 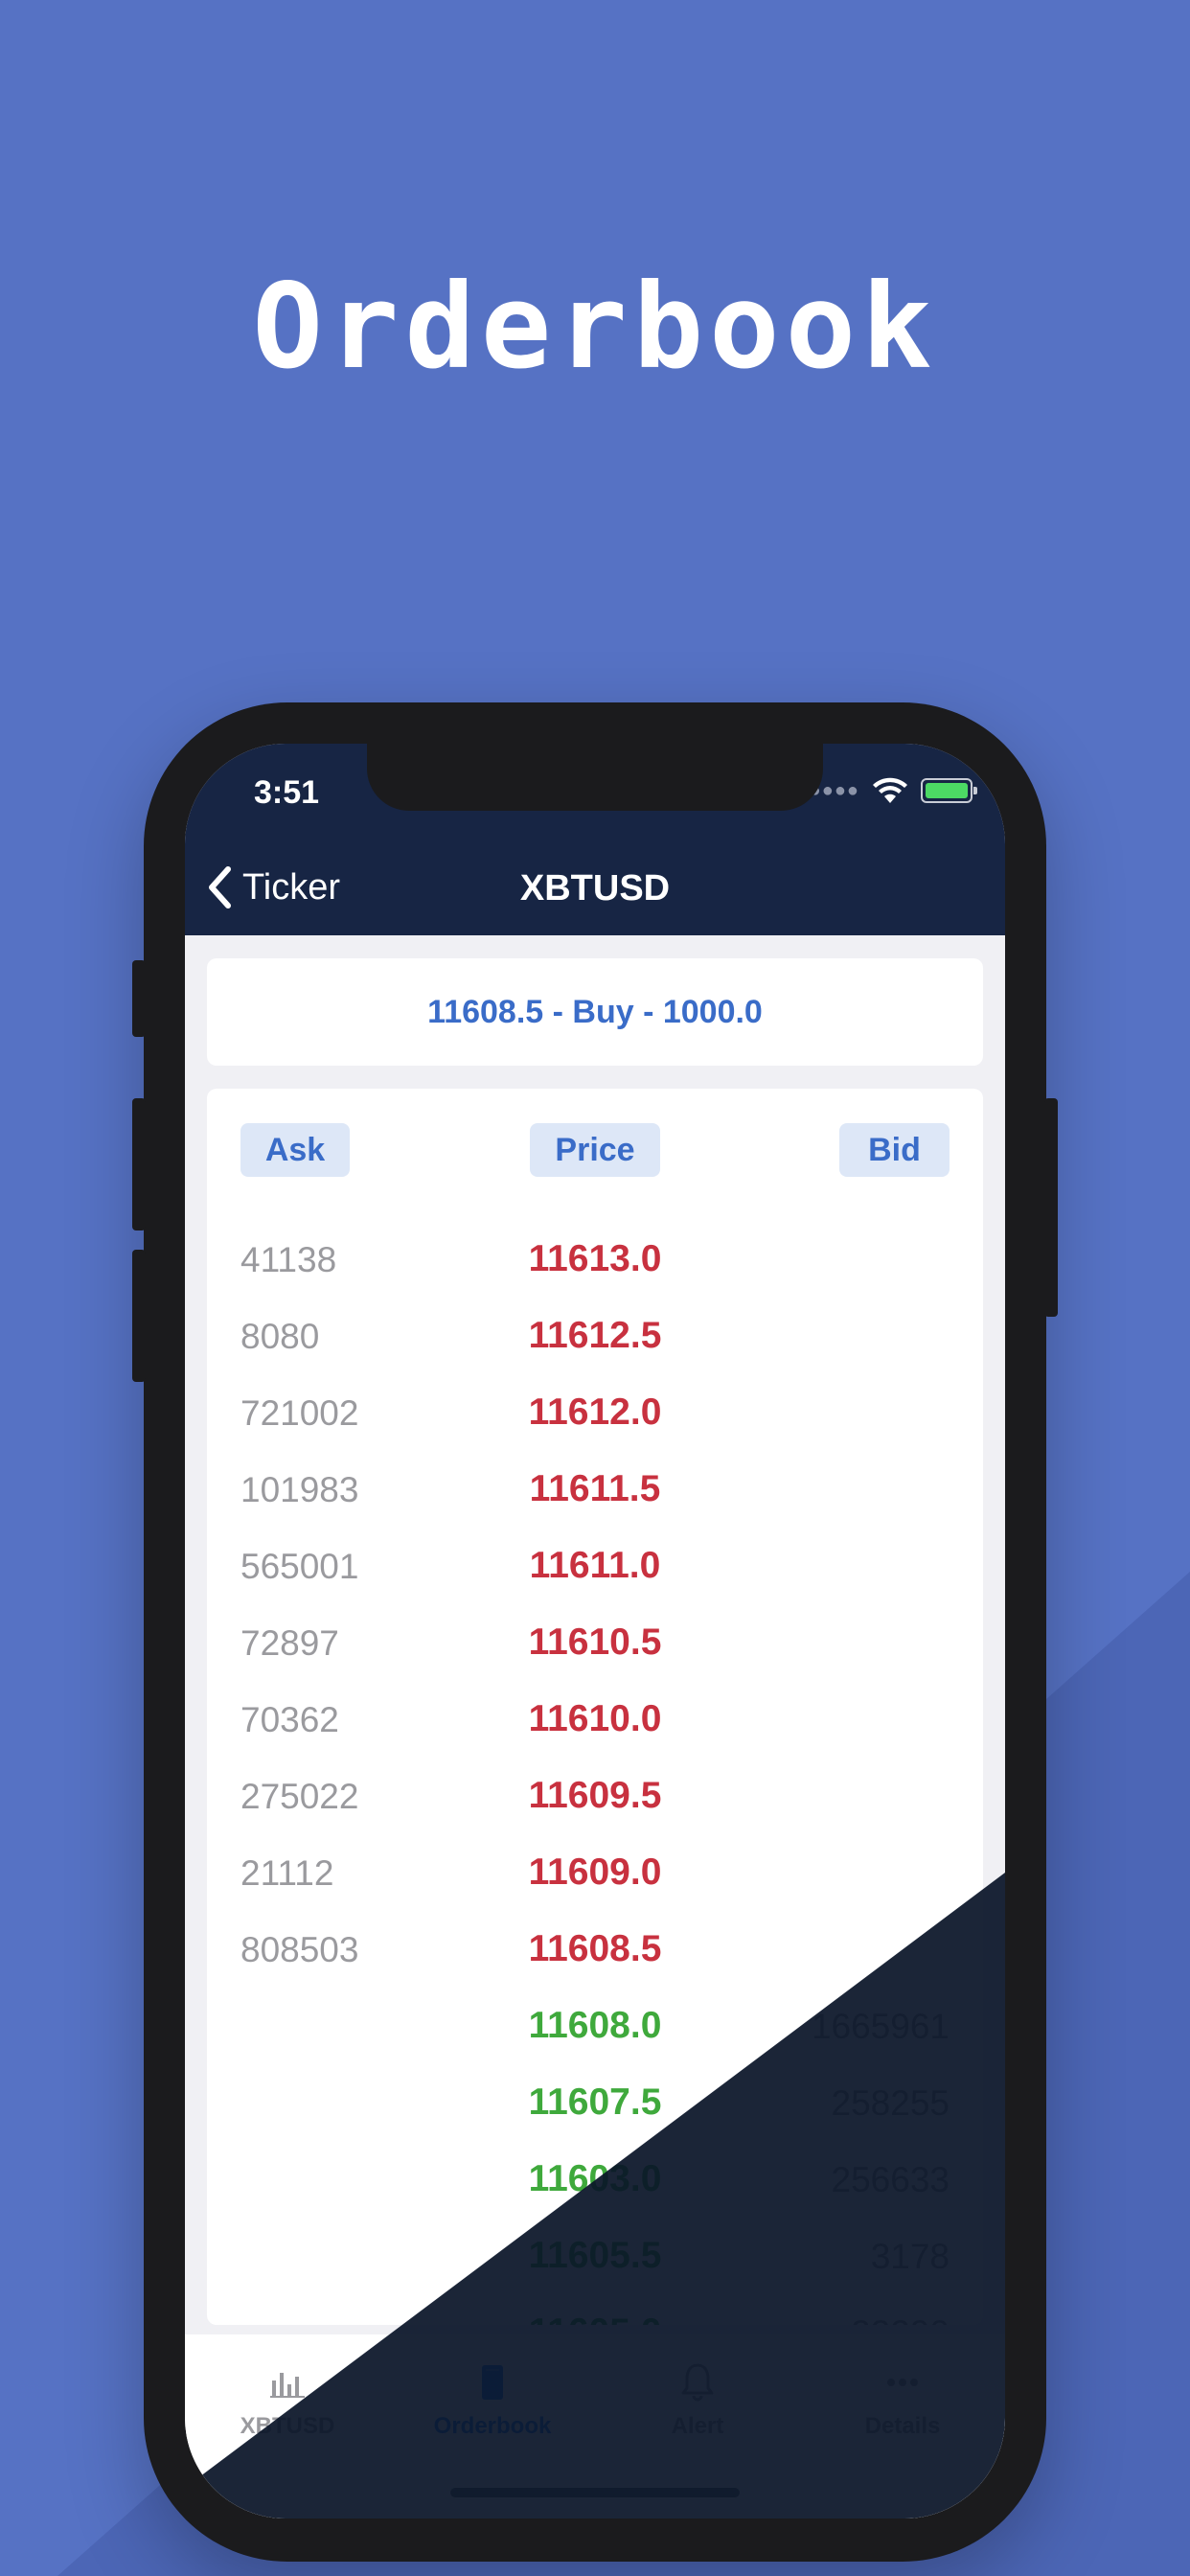 I want to click on orderbook-row-bid: 11605.5 3178, so click(x=595, y=2258).